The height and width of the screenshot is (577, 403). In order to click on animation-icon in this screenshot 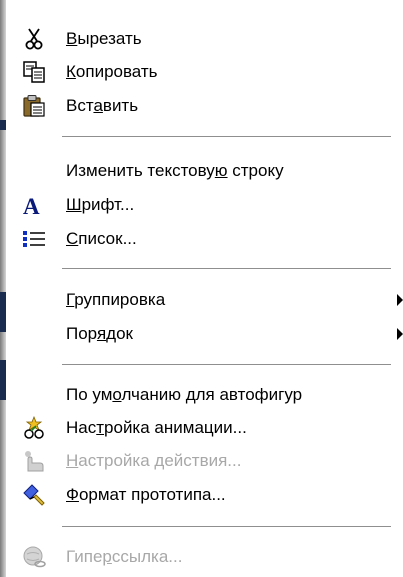, I will do `click(34, 427)`.